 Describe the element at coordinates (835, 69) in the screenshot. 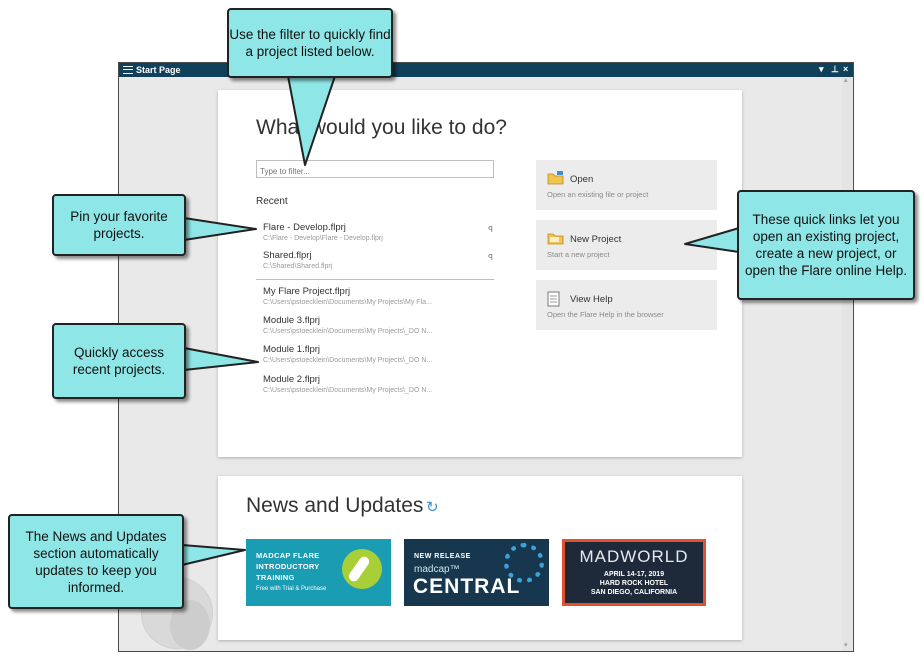

I see `pin-window-icon: ⊥` at that location.